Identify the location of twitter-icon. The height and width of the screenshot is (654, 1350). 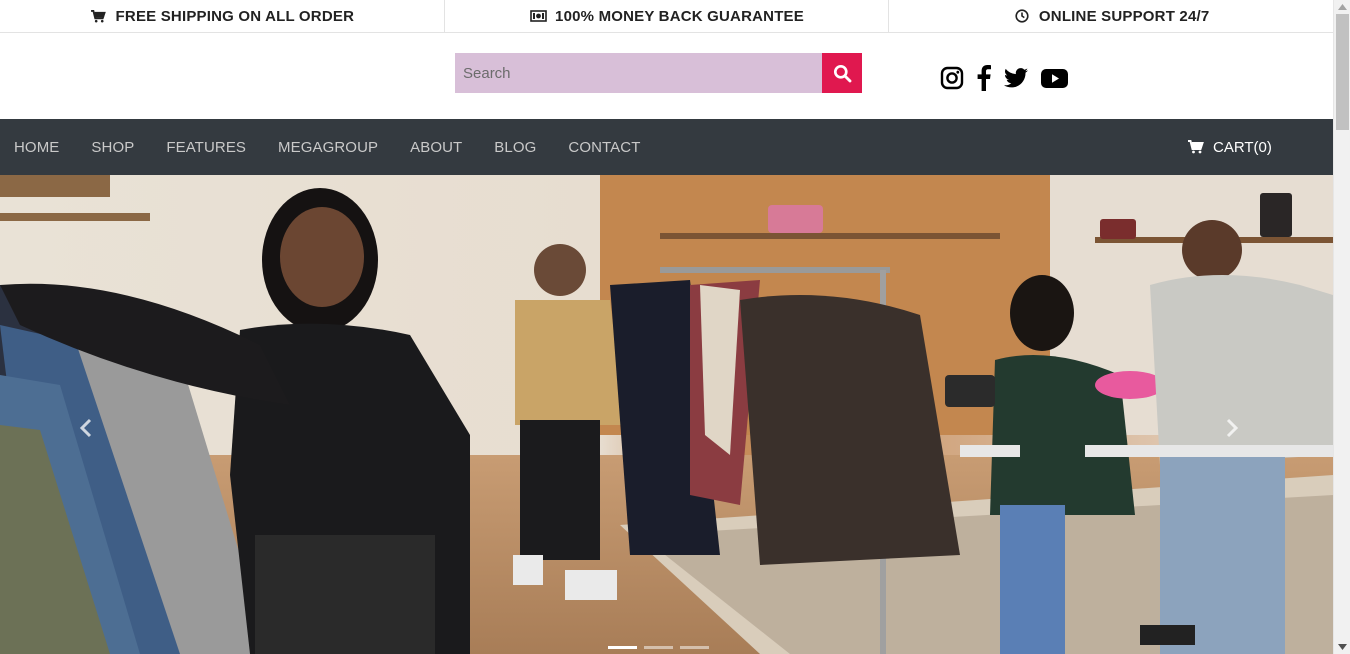
(1016, 78).